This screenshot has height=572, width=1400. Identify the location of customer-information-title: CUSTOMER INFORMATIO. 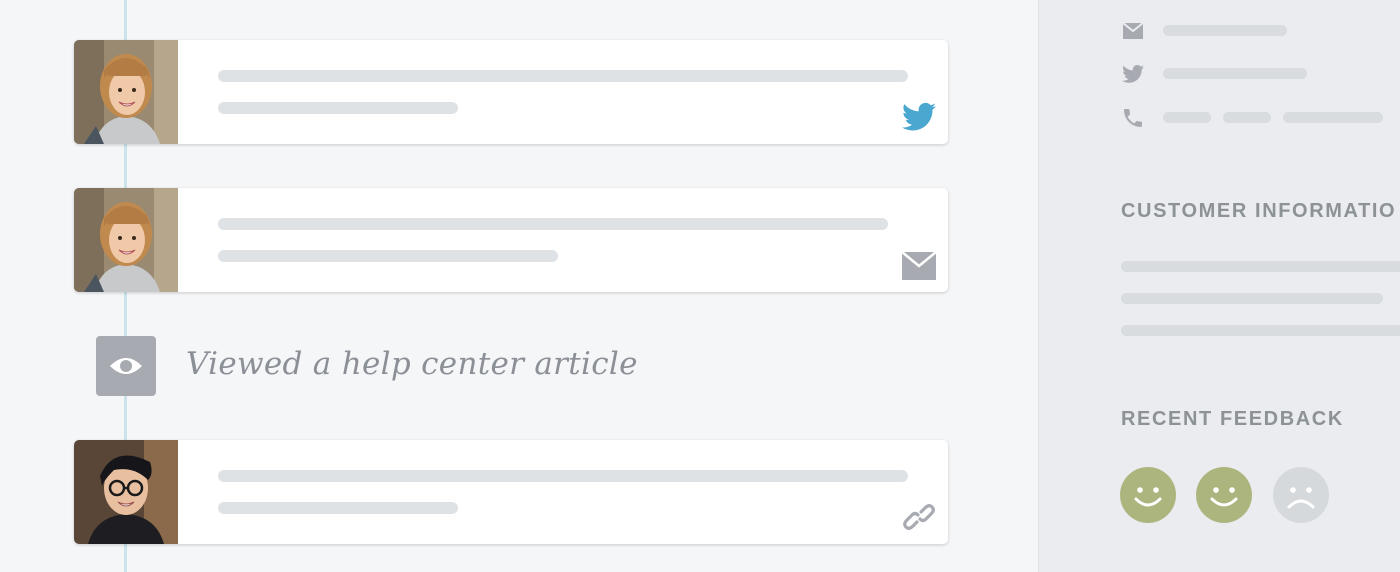
(1259, 211).